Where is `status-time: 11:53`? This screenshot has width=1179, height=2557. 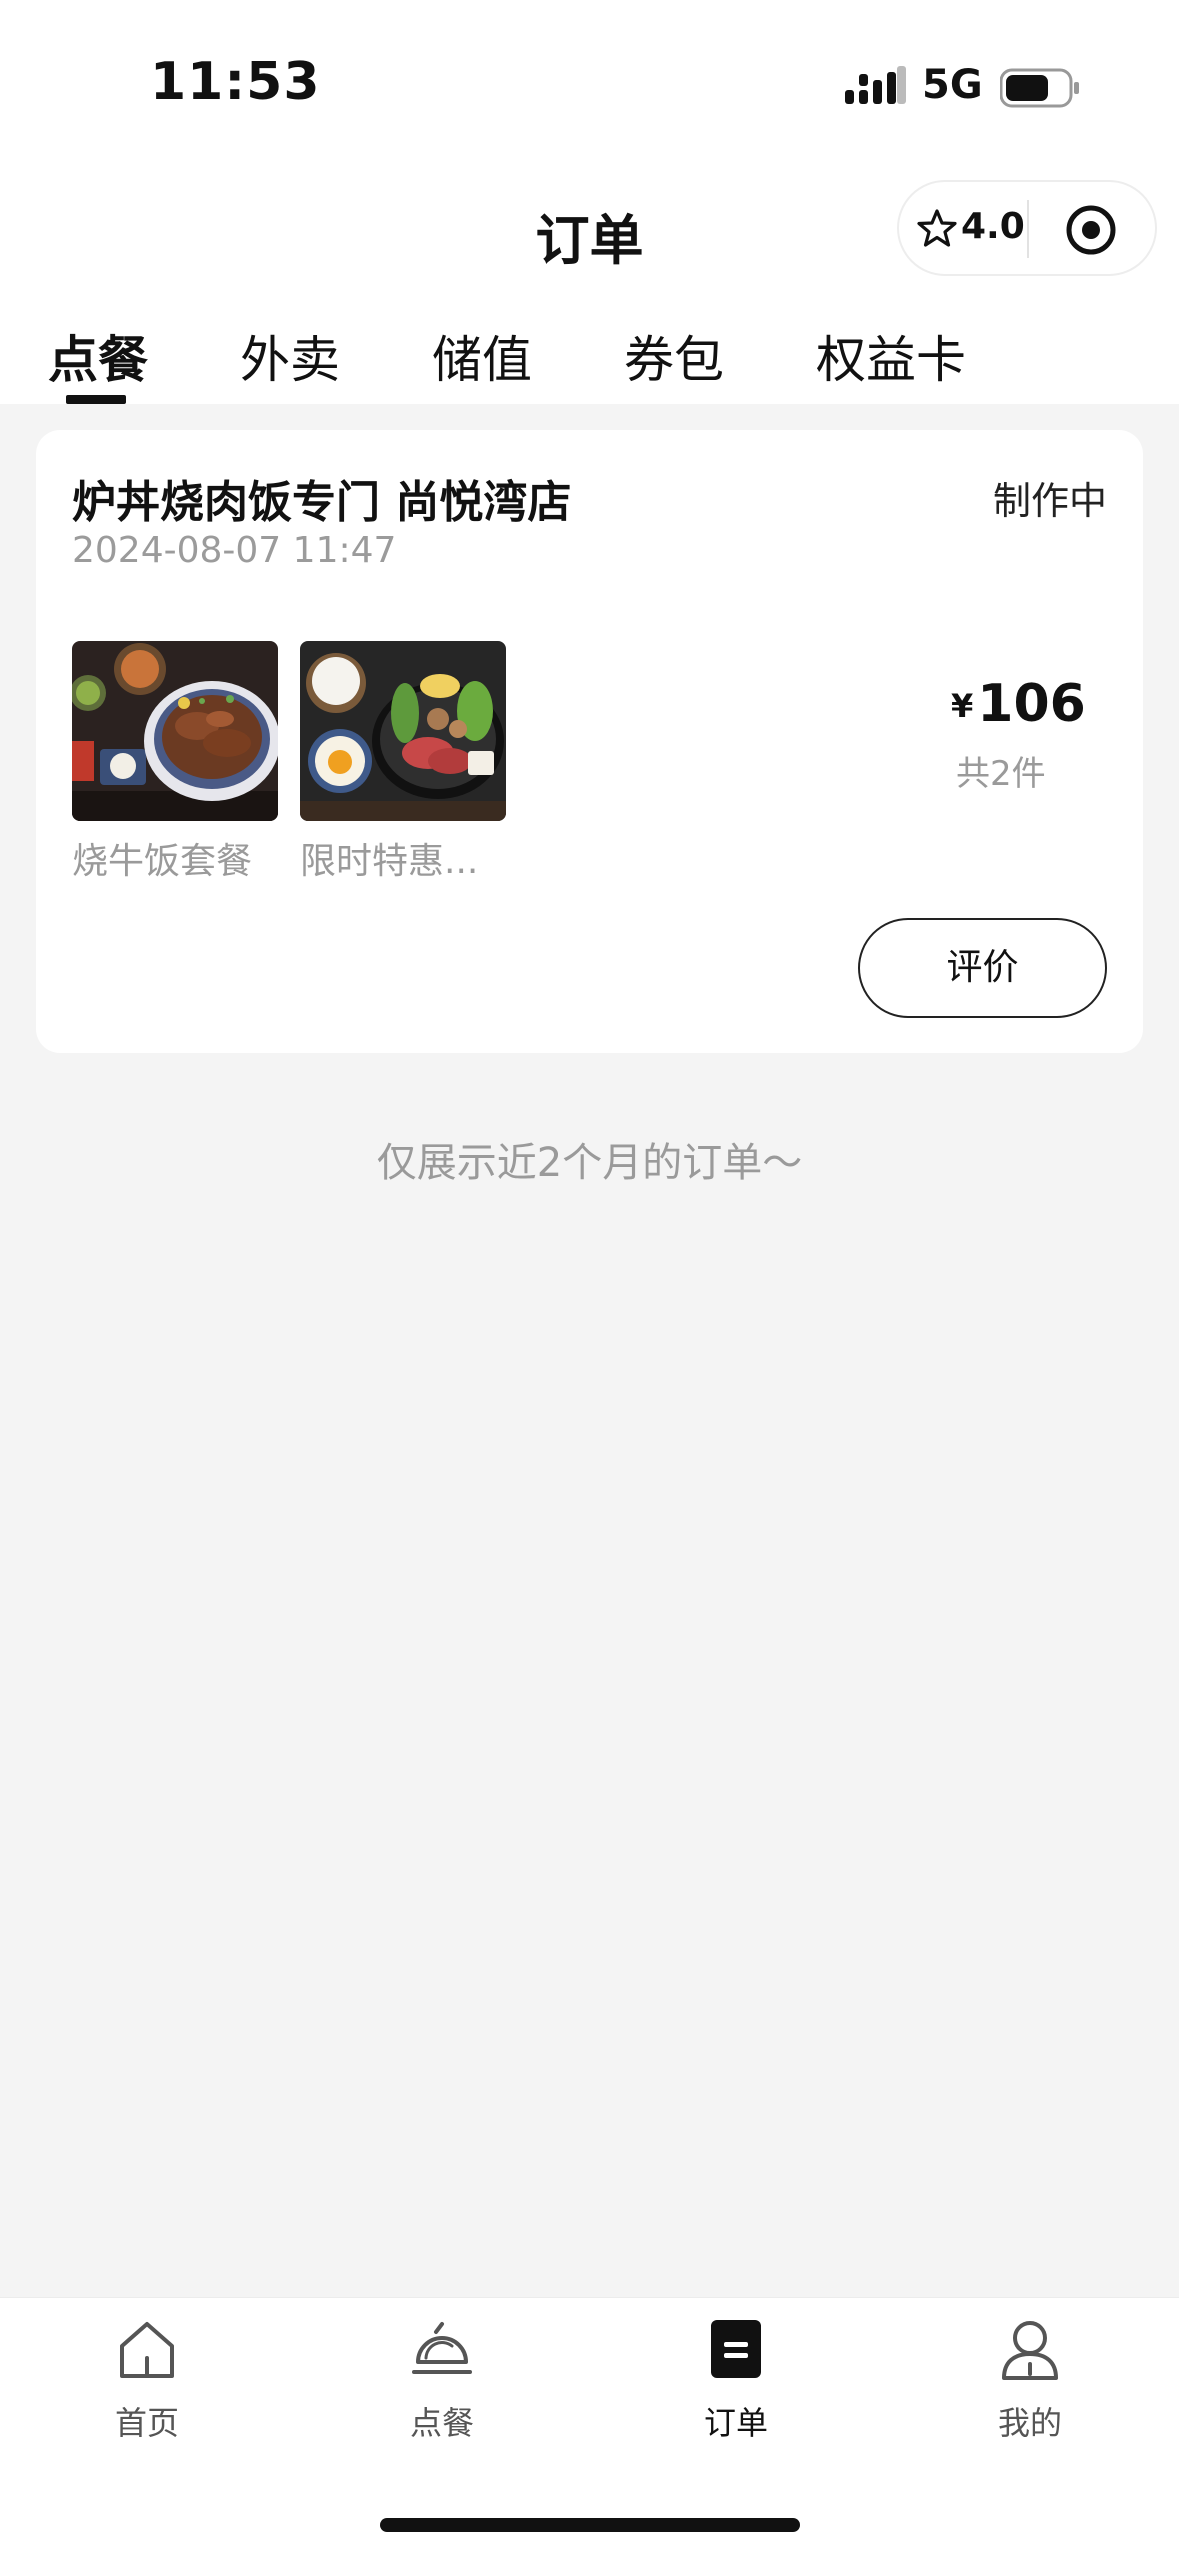 status-time: 11:53 is located at coordinates (235, 82).